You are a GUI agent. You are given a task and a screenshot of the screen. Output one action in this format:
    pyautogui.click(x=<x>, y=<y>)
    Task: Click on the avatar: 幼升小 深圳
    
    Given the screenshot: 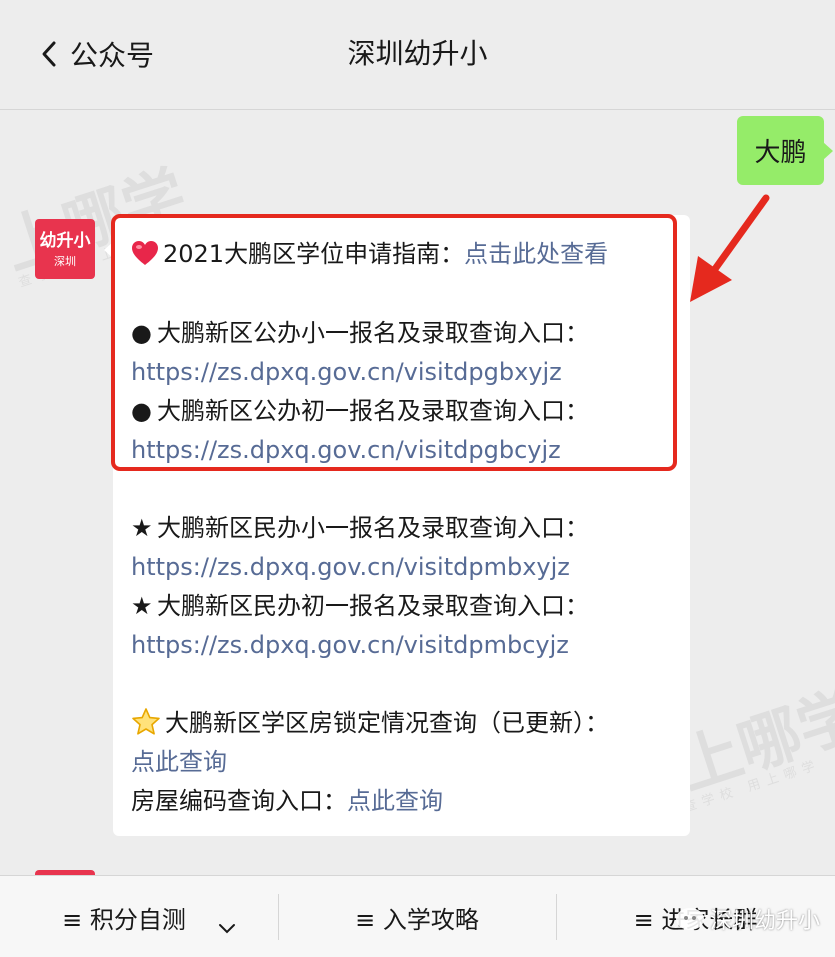 What is the action you would take?
    pyautogui.click(x=65, y=249)
    